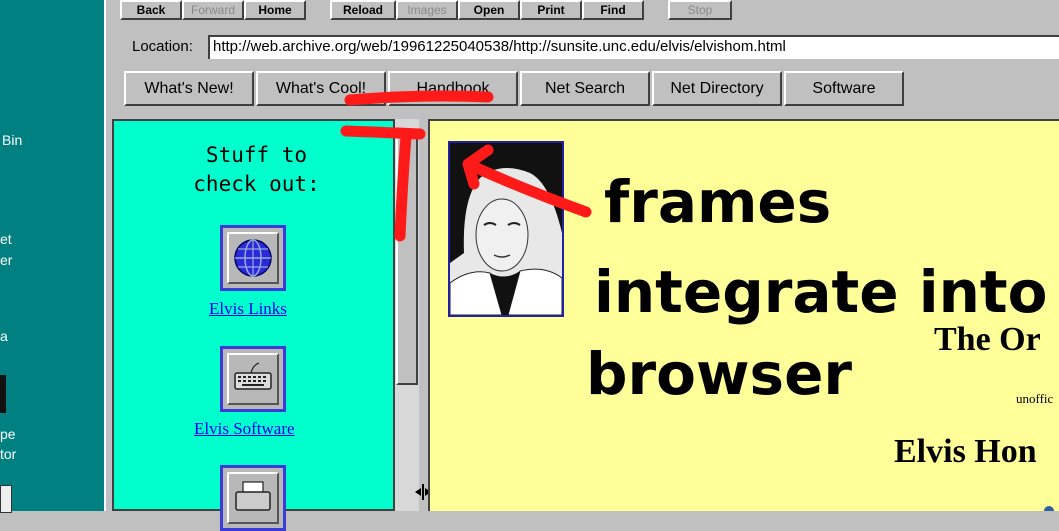 The width and height of the screenshot is (1059, 531). Describe the element at coordinates (1049, 508) in the screenshot. I see `decor-icon` at that location.